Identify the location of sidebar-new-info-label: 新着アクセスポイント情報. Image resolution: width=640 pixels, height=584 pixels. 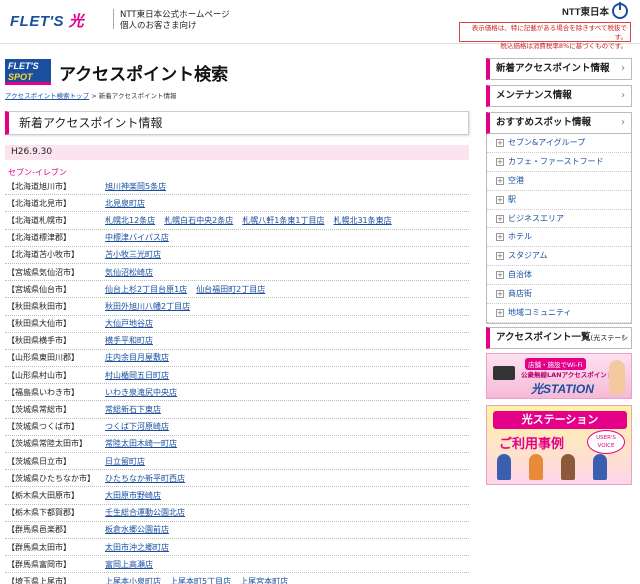
(553, 68).